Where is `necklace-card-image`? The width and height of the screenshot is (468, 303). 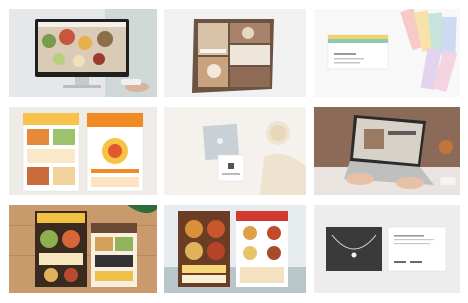
necklace-card-image is located at coordinates (387, 249).